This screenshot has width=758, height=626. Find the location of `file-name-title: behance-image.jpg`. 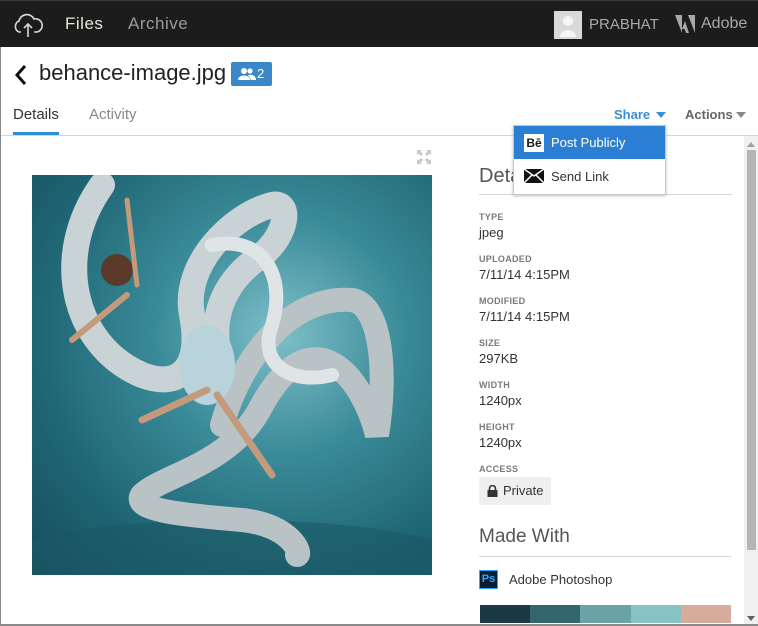

file-name-title: behance-image.jpg is located at coordinates (133, 72).